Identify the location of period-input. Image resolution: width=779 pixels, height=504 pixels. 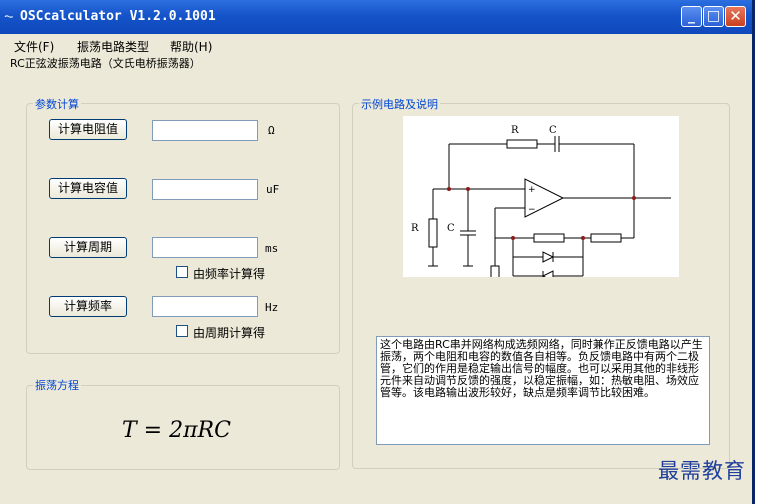
(205, 247).